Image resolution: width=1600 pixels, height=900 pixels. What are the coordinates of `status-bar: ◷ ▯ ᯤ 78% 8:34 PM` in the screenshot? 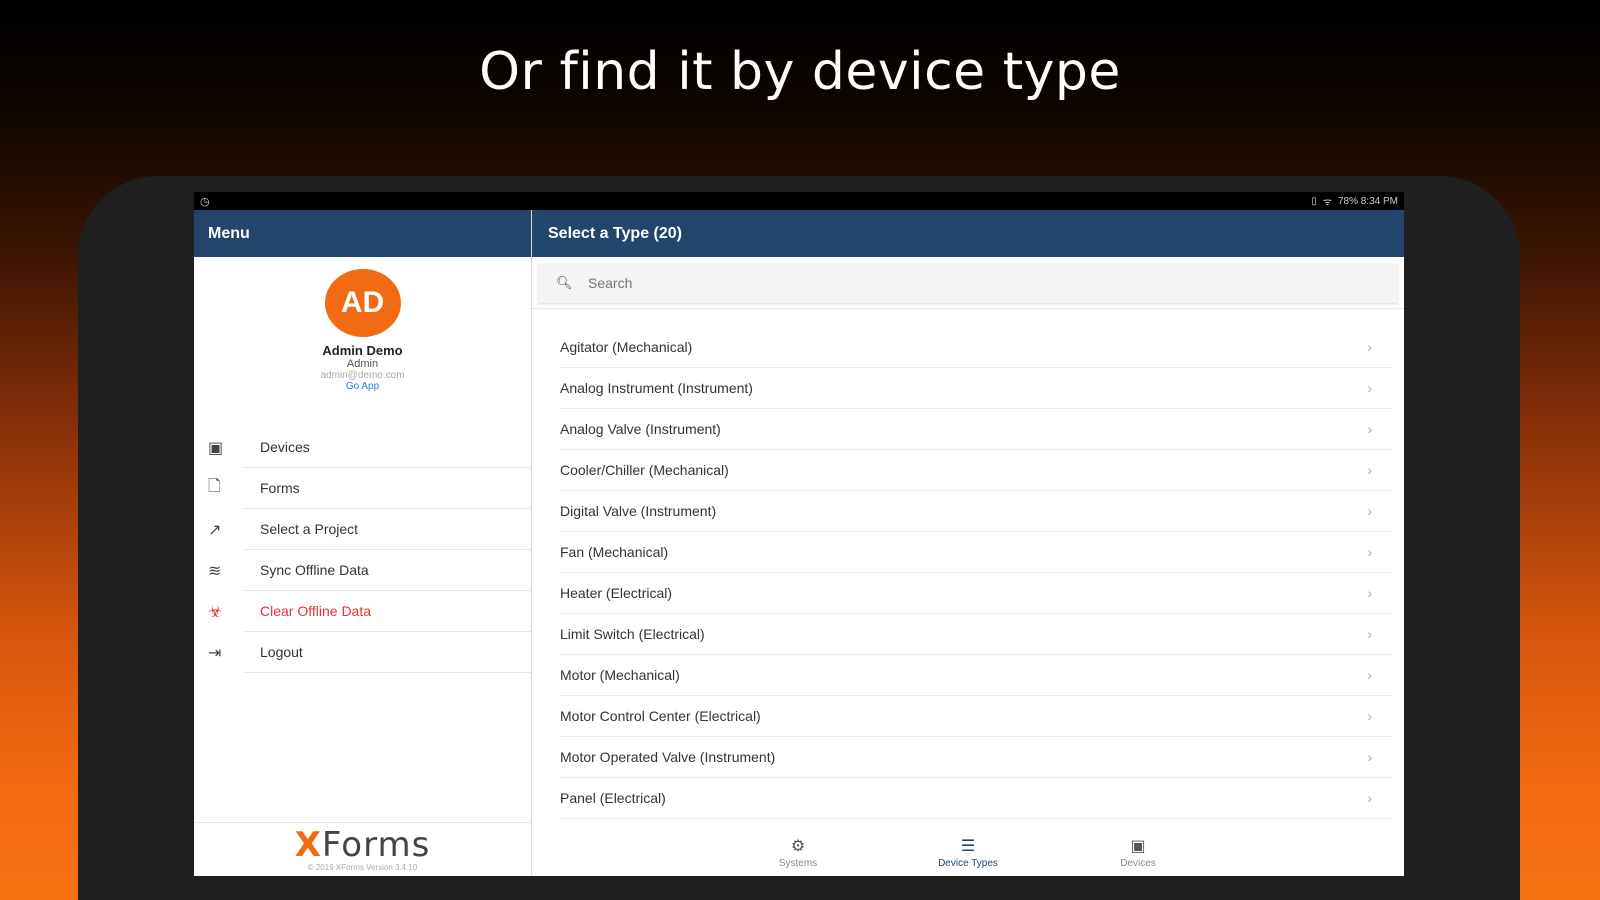 It's located at (799, 201).